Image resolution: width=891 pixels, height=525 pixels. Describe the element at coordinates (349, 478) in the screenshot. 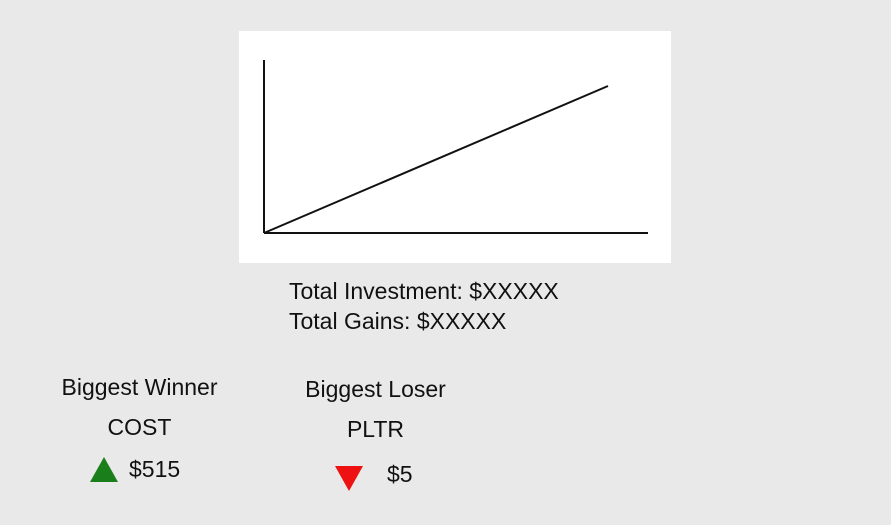

I see `arrow-down-icon` at that location.